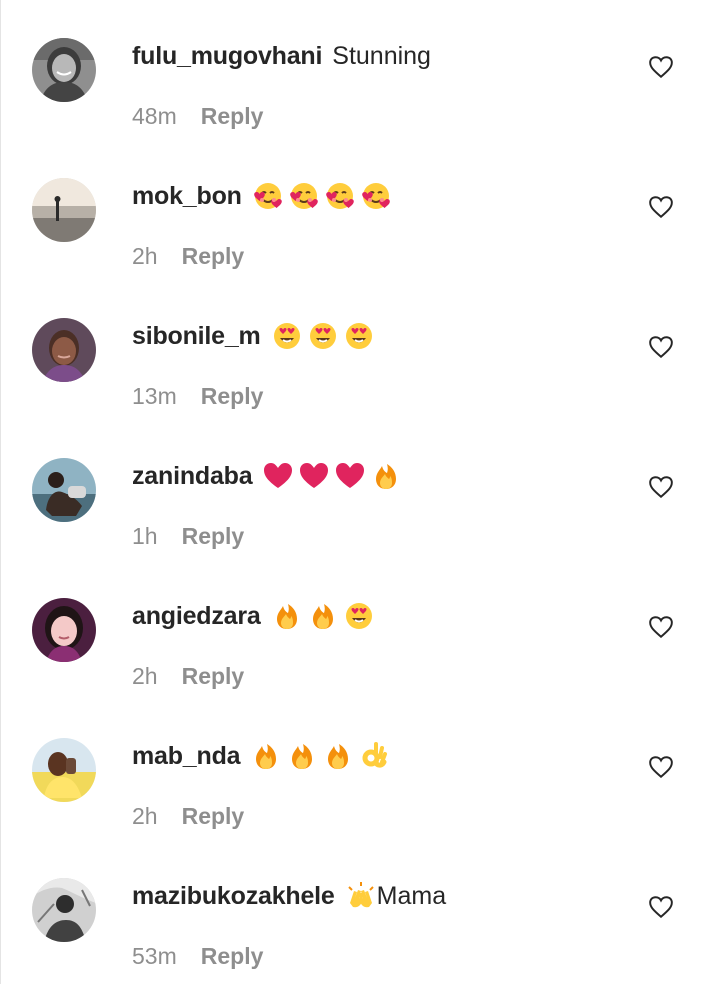  I want to click on comment-main-line: zanindaba, so click(267, 476).